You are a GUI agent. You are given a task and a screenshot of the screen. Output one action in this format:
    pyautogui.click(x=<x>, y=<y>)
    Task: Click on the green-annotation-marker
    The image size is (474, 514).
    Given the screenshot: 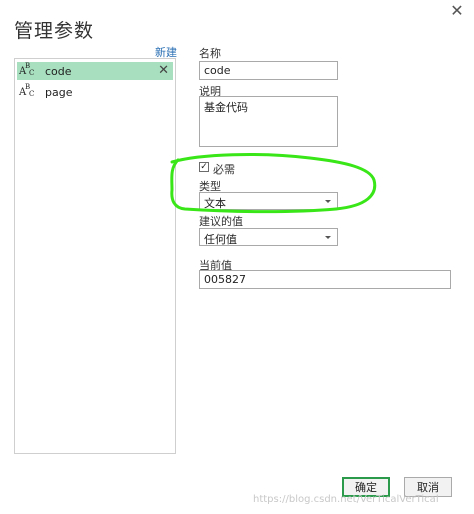 What is the action you would take?
    pyautogui.click(x=273, y=183)
    